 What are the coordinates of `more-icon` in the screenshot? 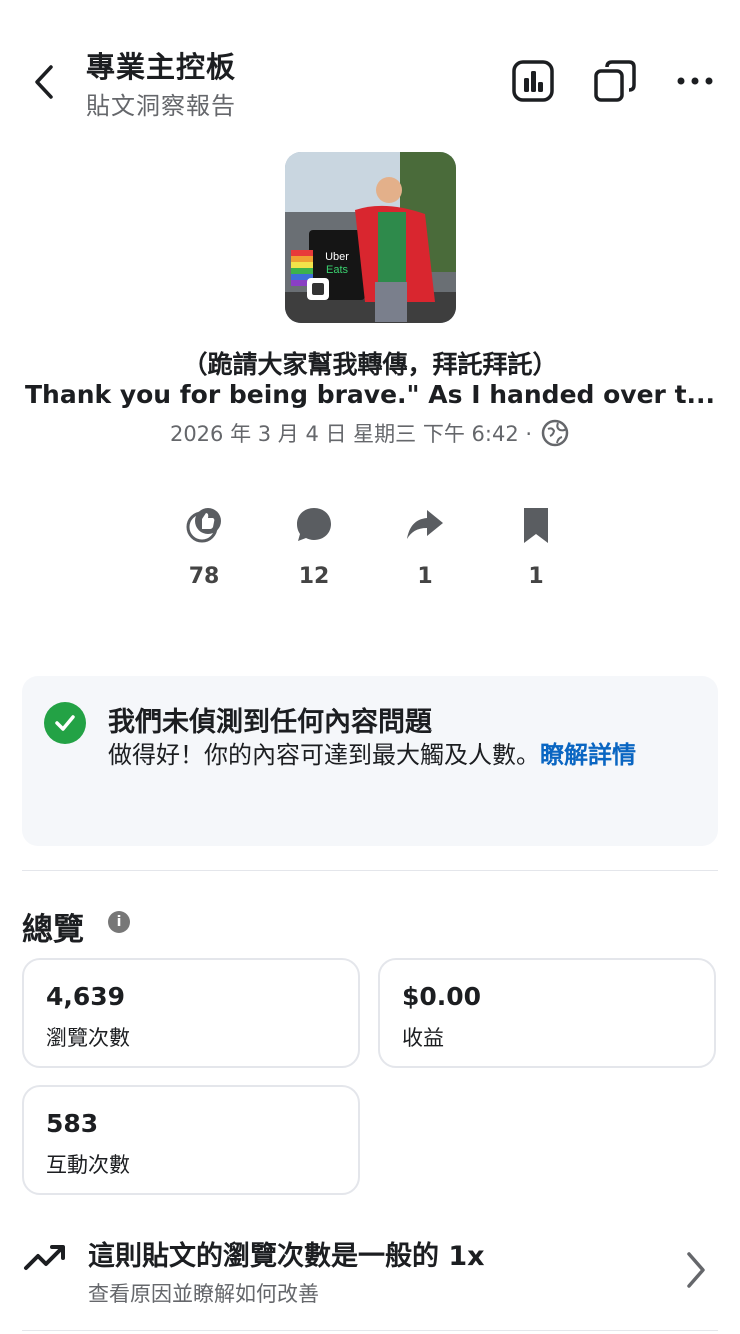 It's located at (695, 81).